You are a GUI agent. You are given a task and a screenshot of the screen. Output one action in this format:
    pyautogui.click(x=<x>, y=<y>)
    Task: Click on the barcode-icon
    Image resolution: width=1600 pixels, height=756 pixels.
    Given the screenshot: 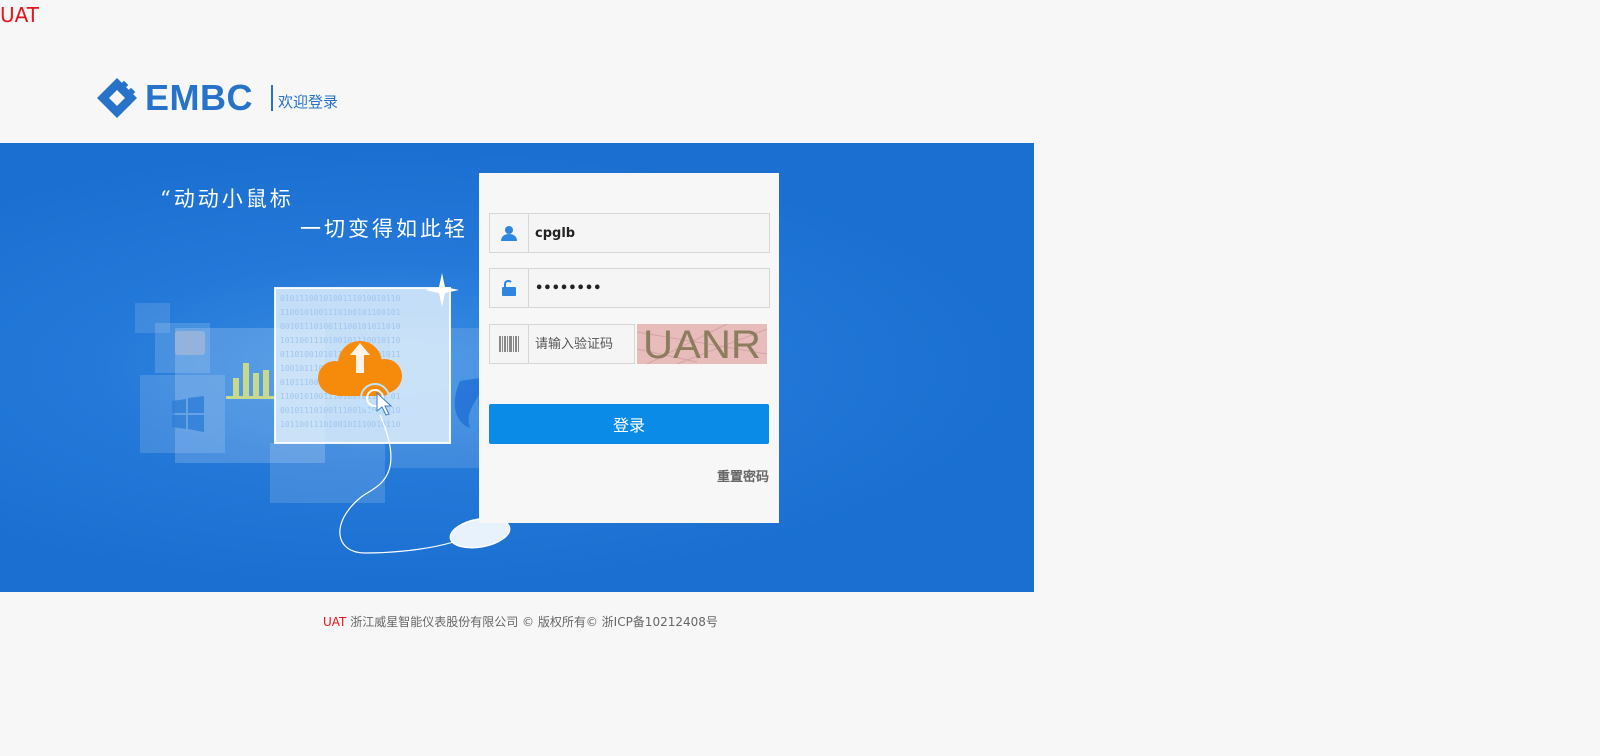 What is the action you would take?
    pyautogui.click(x=509, y=344)
    